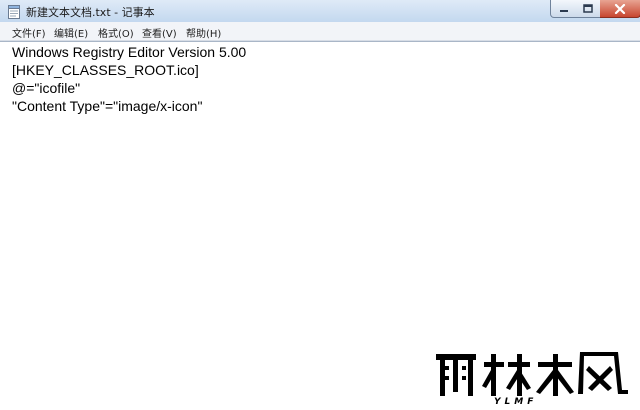  I want to click on maximize-icon, so click(588, 8).